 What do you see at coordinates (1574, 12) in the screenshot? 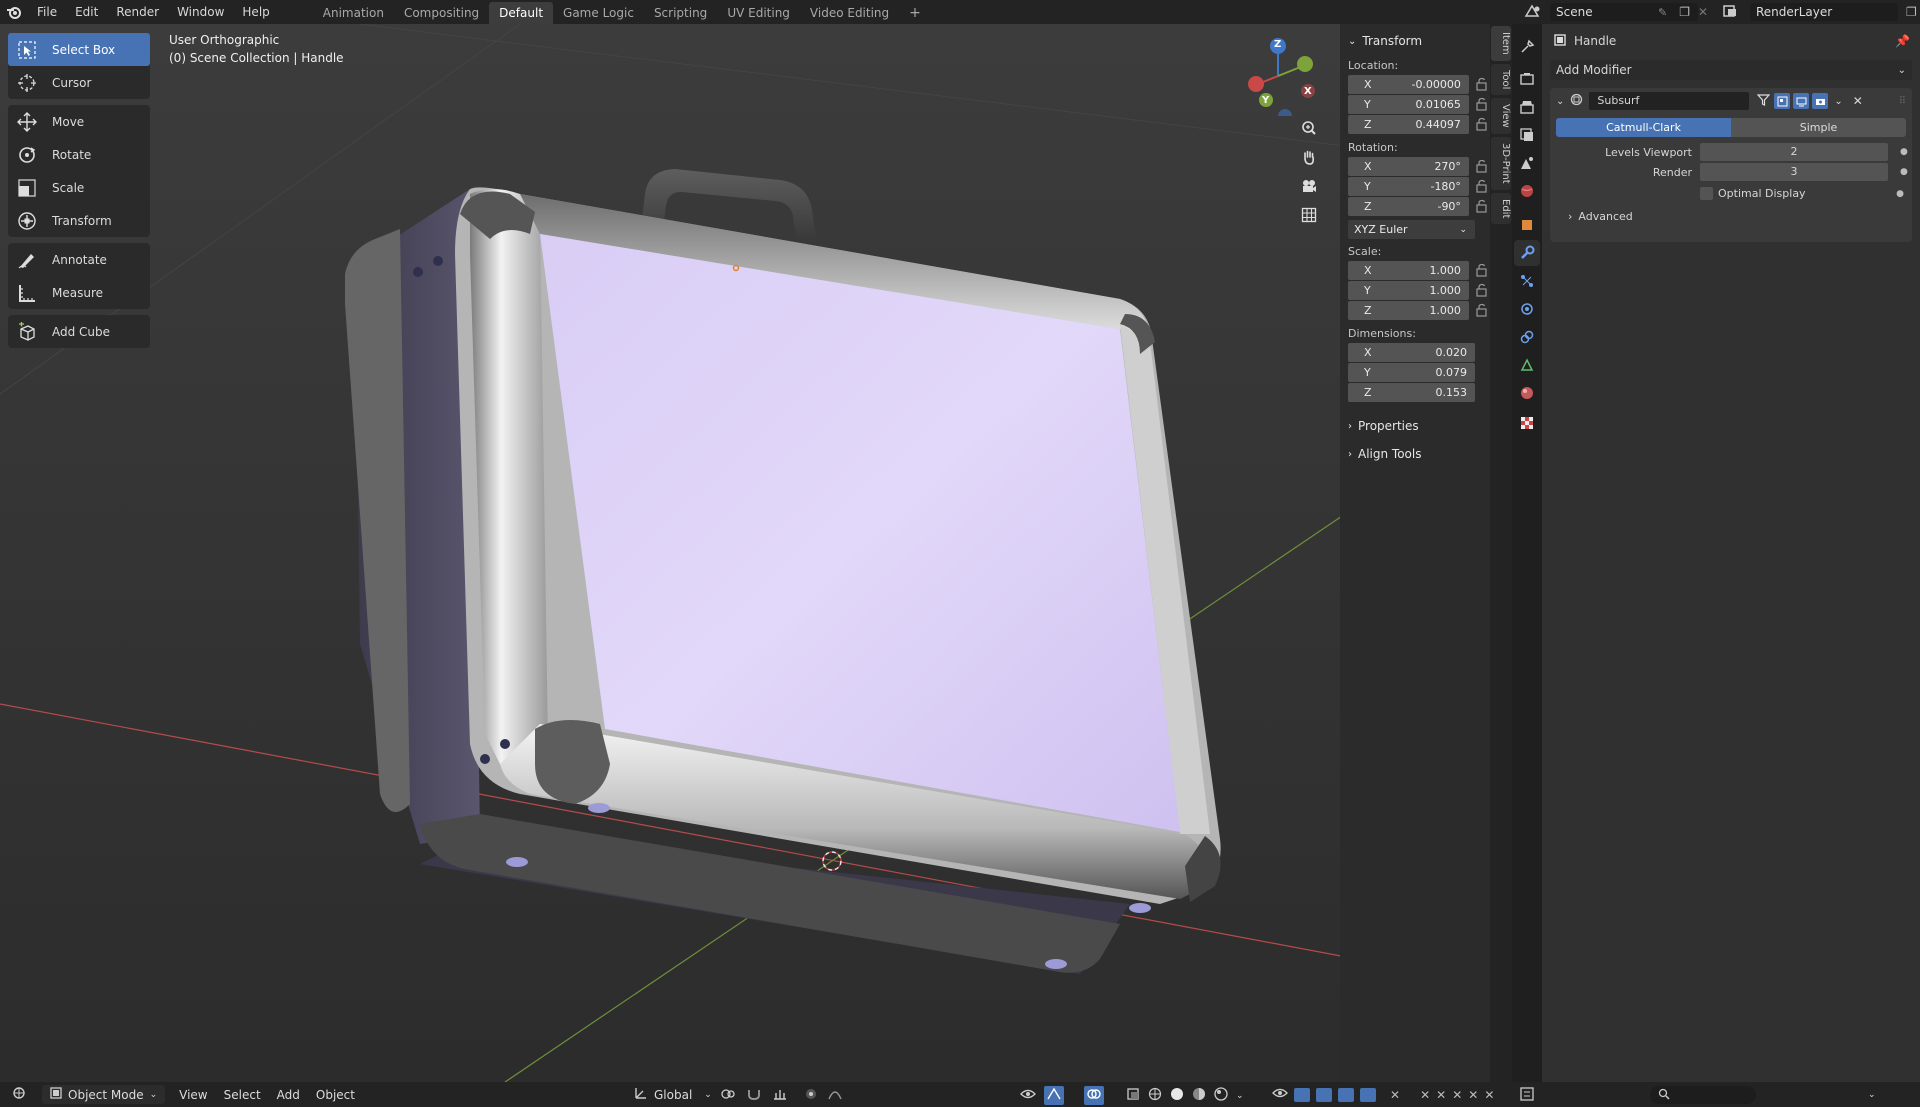
I see `scene-name: Scene` at bounding box center [1574, 12].